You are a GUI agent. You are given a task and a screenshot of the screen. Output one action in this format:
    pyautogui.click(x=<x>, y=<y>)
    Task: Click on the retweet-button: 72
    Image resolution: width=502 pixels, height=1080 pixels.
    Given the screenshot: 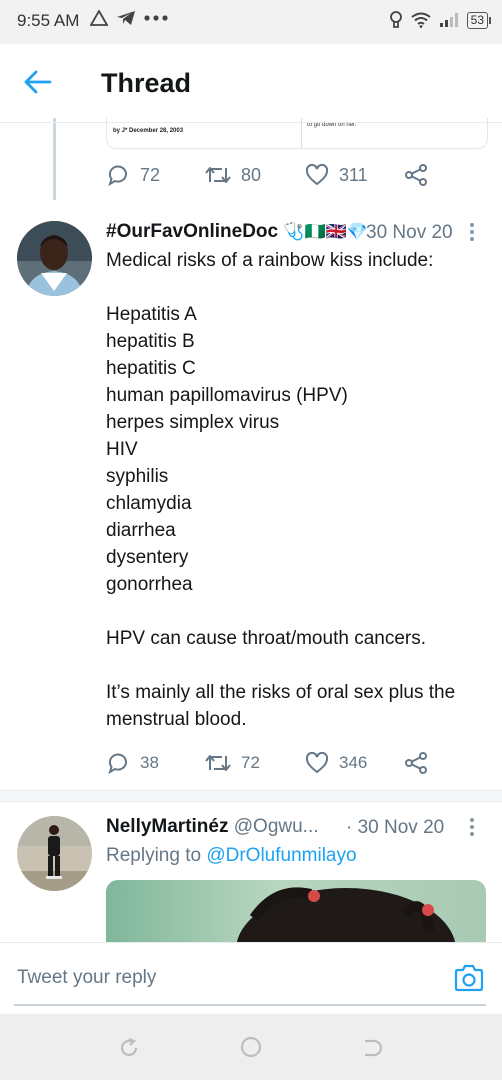 What is the action you would take?
    pyautogui.click(x=255, y=763)
    